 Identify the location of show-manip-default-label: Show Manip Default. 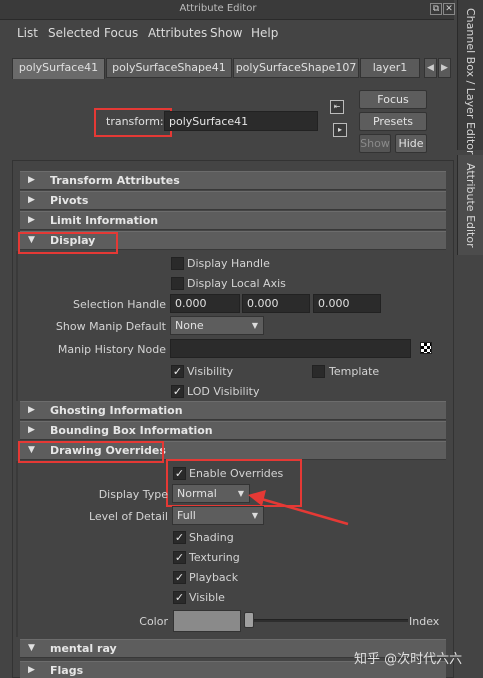
(110, 326).